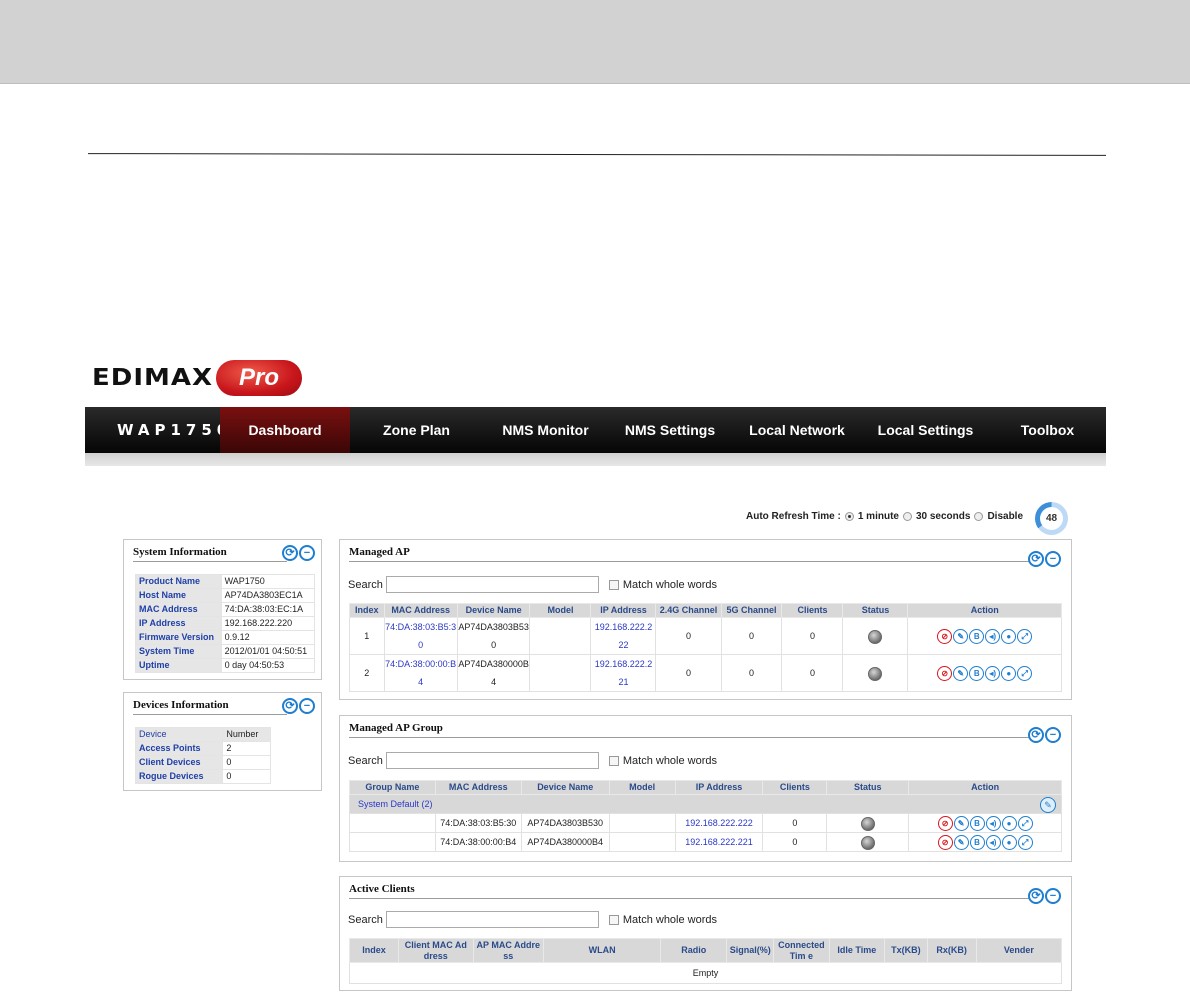 This screenshot has height=1007, width=1190. What do you see at coordinates (416, 430) in the screenshot?
I see `nav-zone-plan: Zone Plan` at bounding box center [416, 430].